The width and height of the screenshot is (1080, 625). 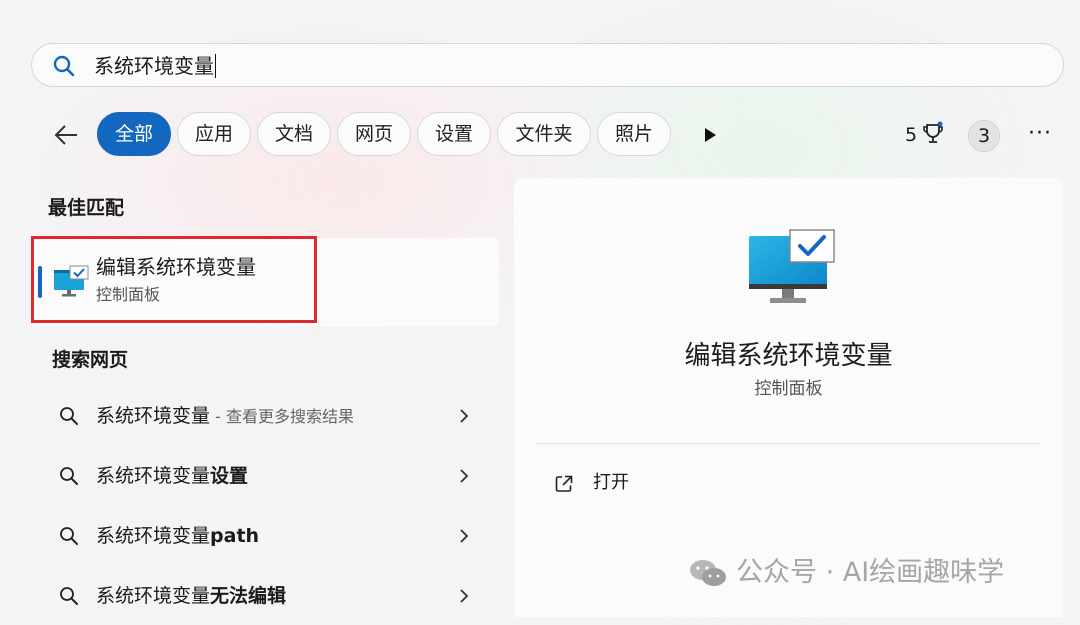 I want to click on watermark: 公众号 · AI绘画趣味学, so click(x=846, y=573).